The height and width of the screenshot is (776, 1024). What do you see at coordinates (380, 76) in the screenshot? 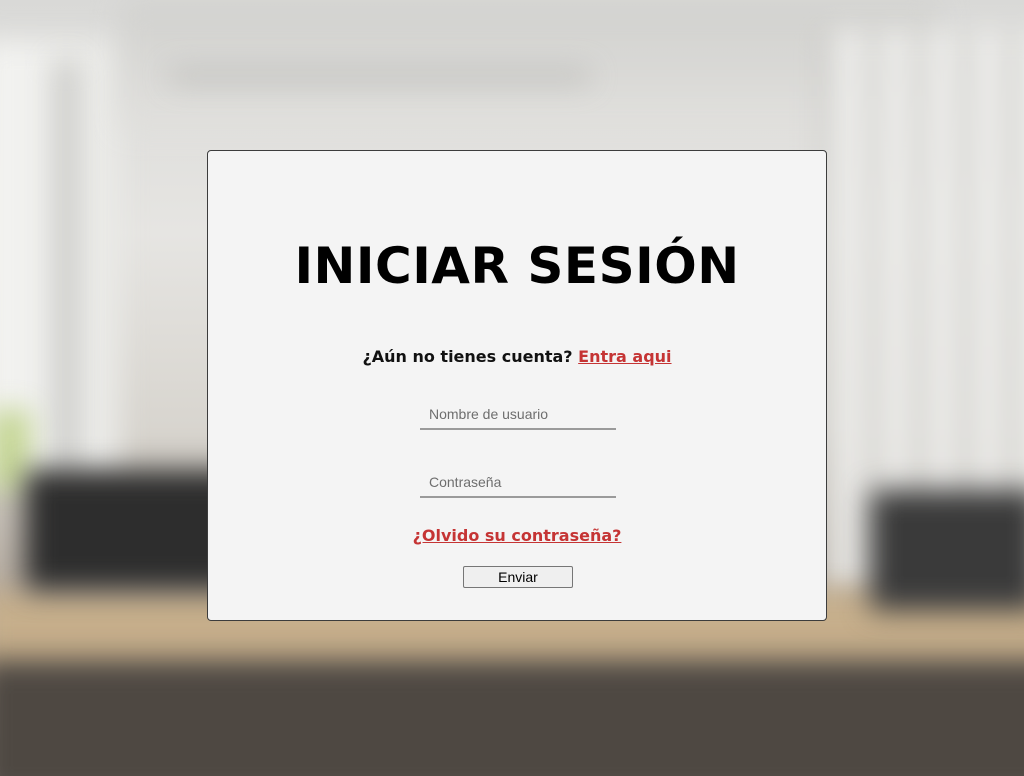
I see `background-ceiling-light` at bounding box center [380, 76].